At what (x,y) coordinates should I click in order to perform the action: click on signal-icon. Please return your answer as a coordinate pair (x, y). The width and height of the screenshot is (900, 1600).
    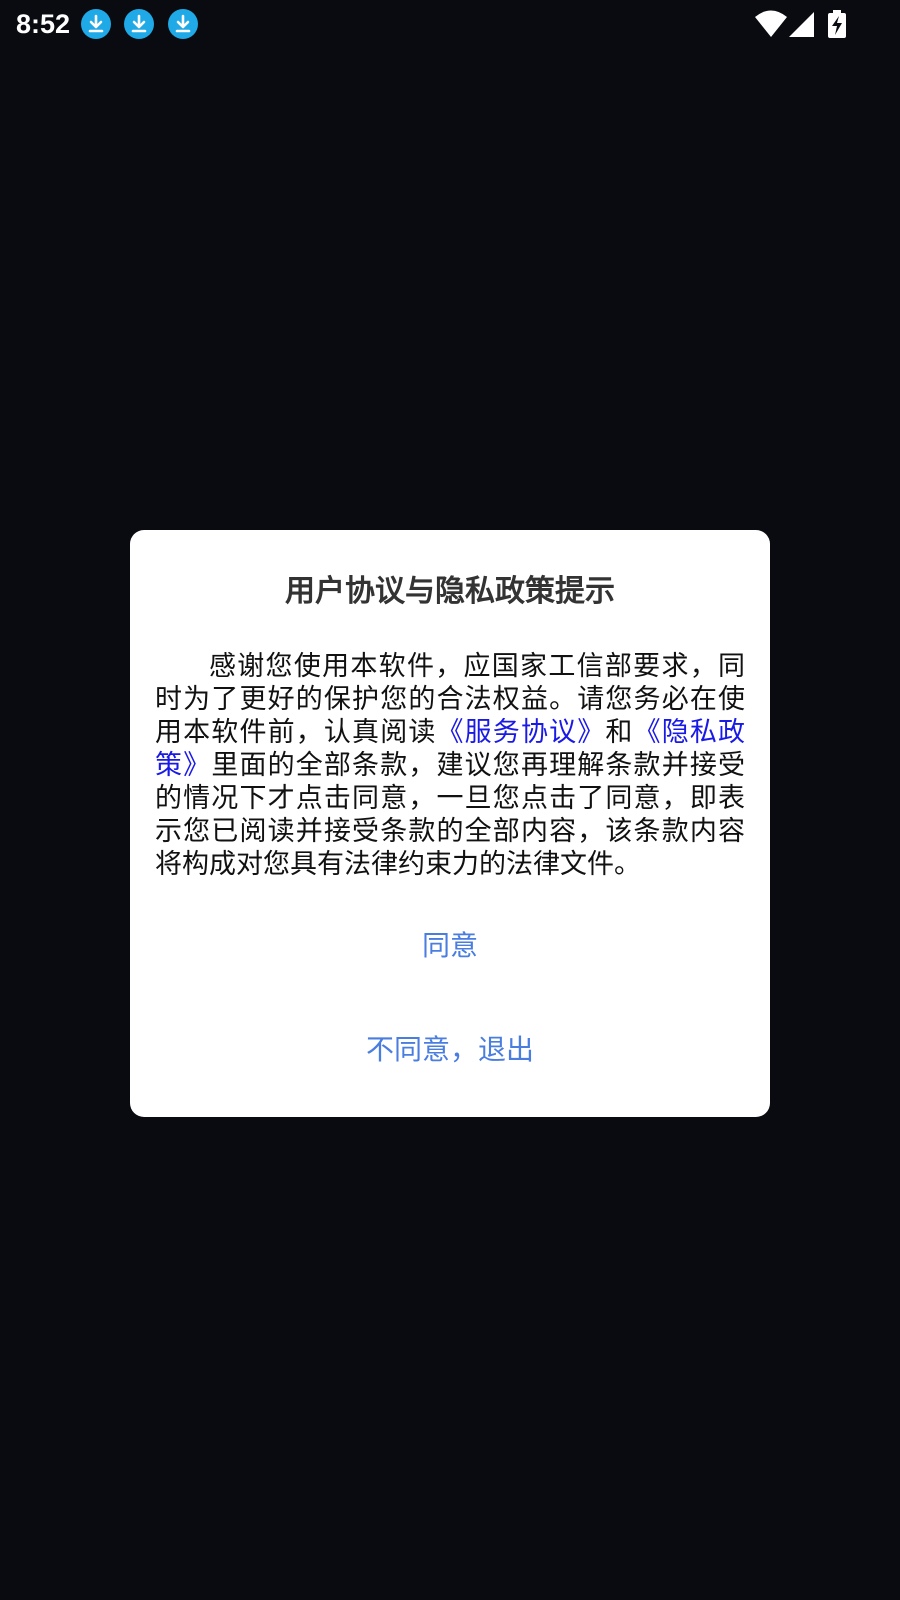
    Looking at the image, I should click on (802, 26).